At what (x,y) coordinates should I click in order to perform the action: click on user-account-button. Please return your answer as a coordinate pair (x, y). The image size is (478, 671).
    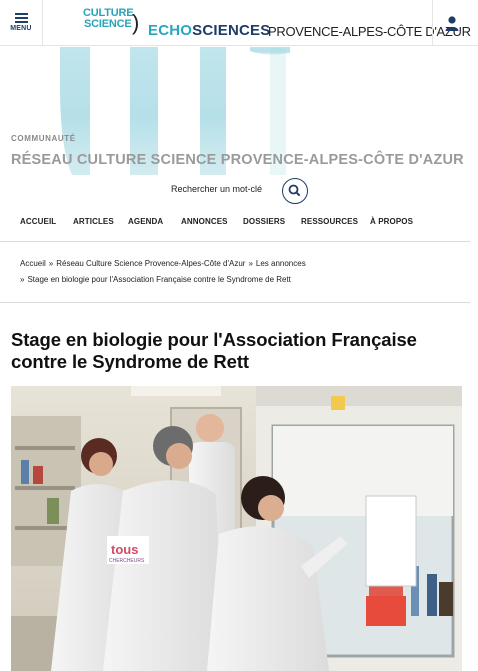
    Looking at the image, I should click on (452, 24).